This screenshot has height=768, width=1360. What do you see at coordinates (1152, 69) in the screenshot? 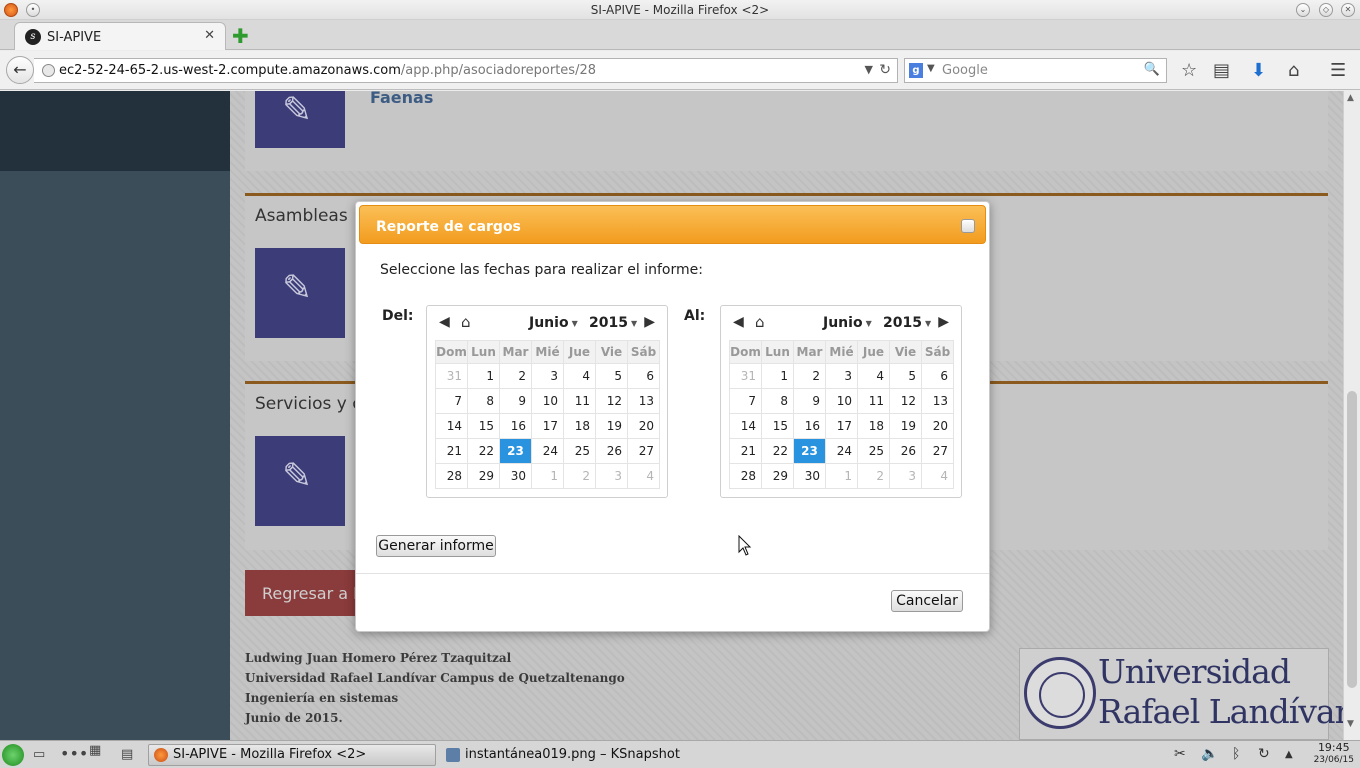
I see `search-binoculars-icon: 🔍` at bounding box center [1152, 69].